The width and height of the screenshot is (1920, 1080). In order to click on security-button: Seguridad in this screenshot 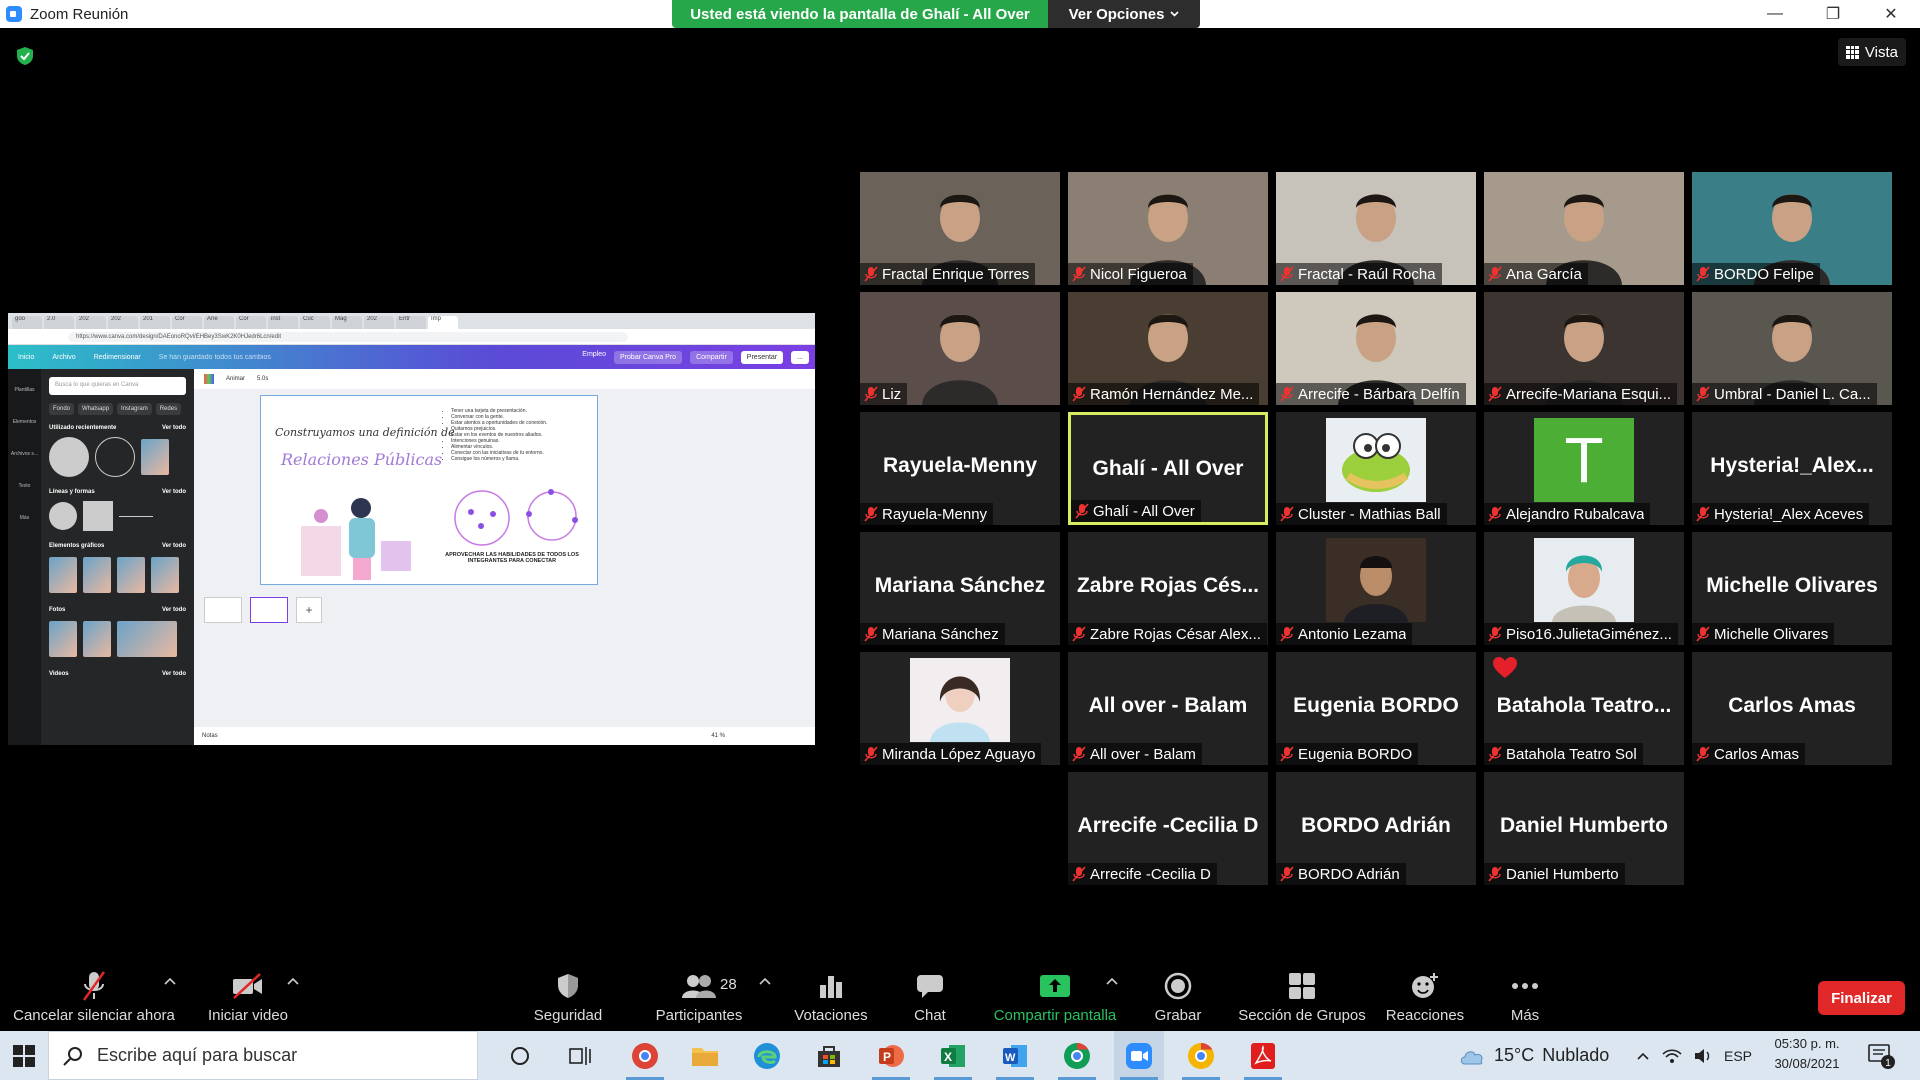, I will do `click(568, 995)`.